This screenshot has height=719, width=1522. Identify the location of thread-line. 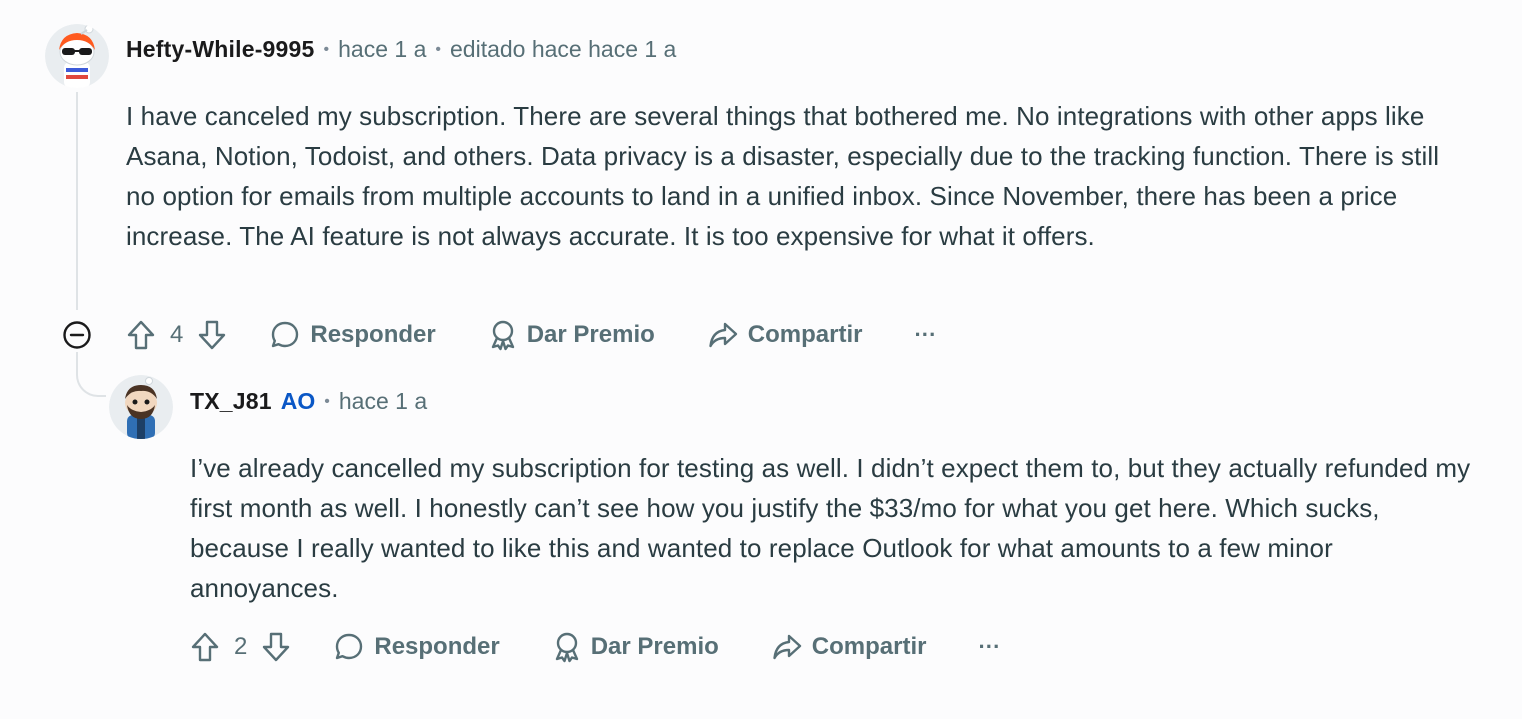
(77, 201).